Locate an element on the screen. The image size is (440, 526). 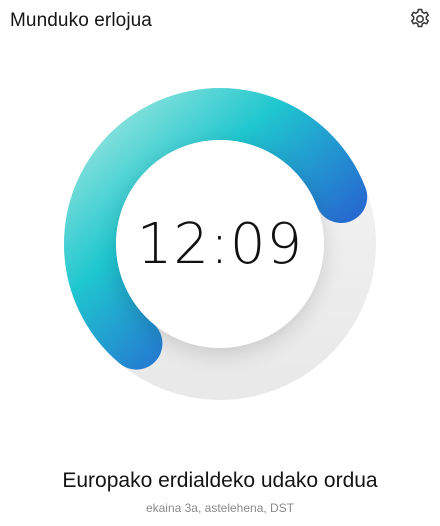
current-time: 12:09 is located at coordinates (220, 244).